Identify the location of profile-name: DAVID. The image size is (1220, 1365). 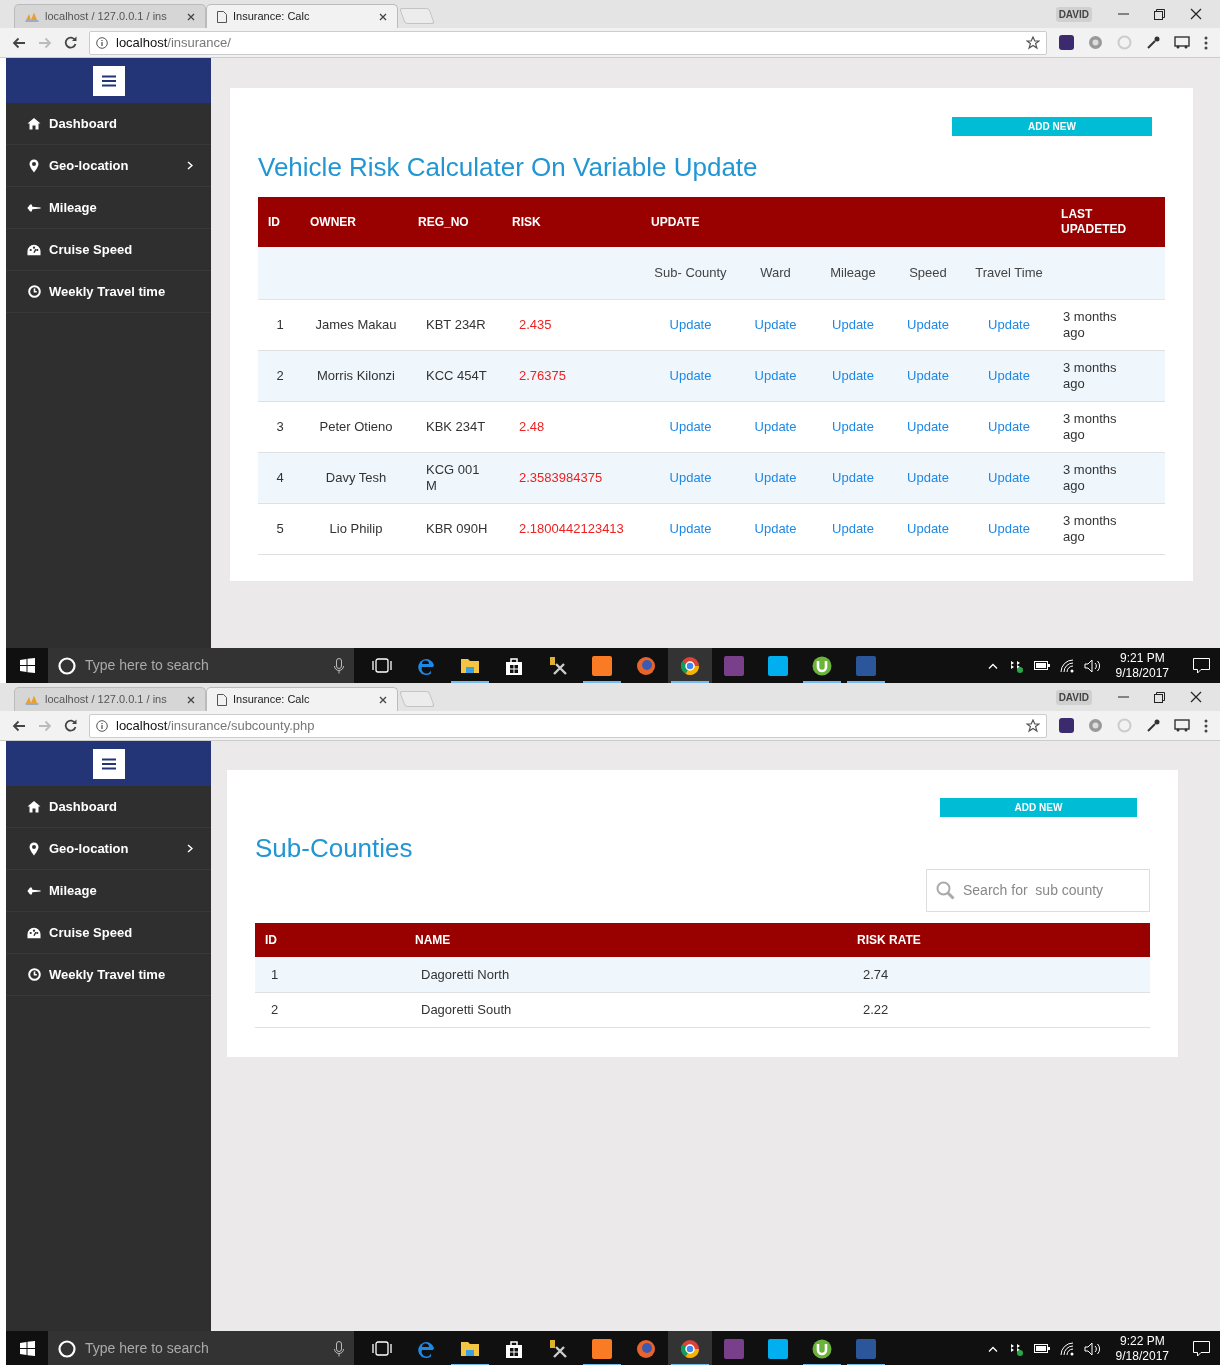
(1073, 697).